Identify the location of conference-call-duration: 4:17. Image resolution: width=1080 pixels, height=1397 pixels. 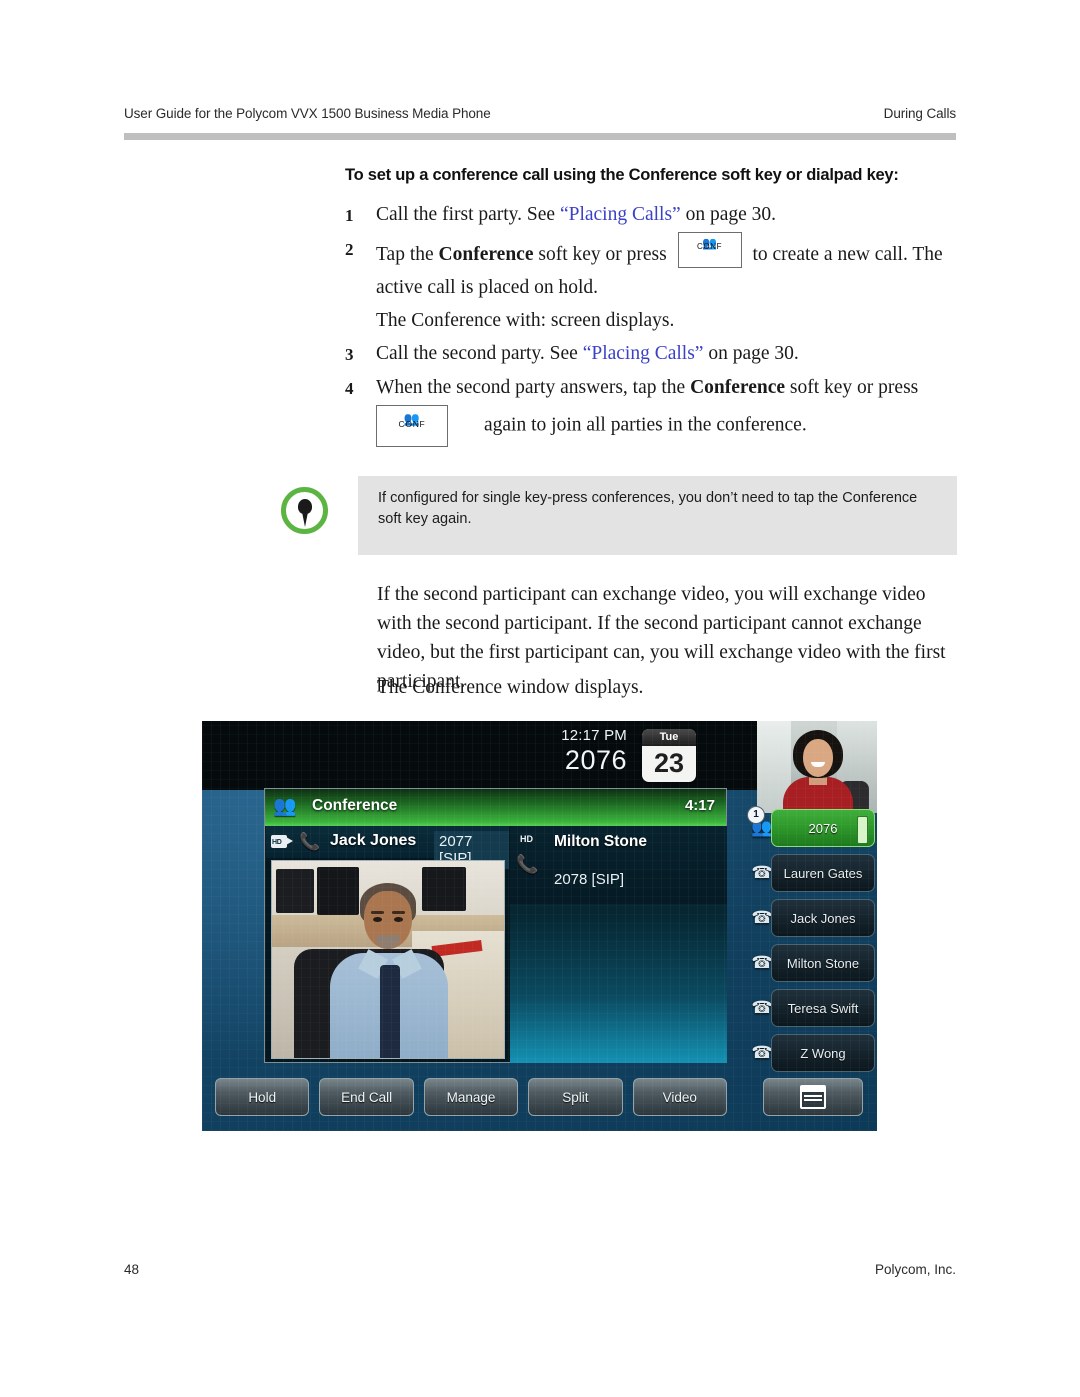
(699, 805).